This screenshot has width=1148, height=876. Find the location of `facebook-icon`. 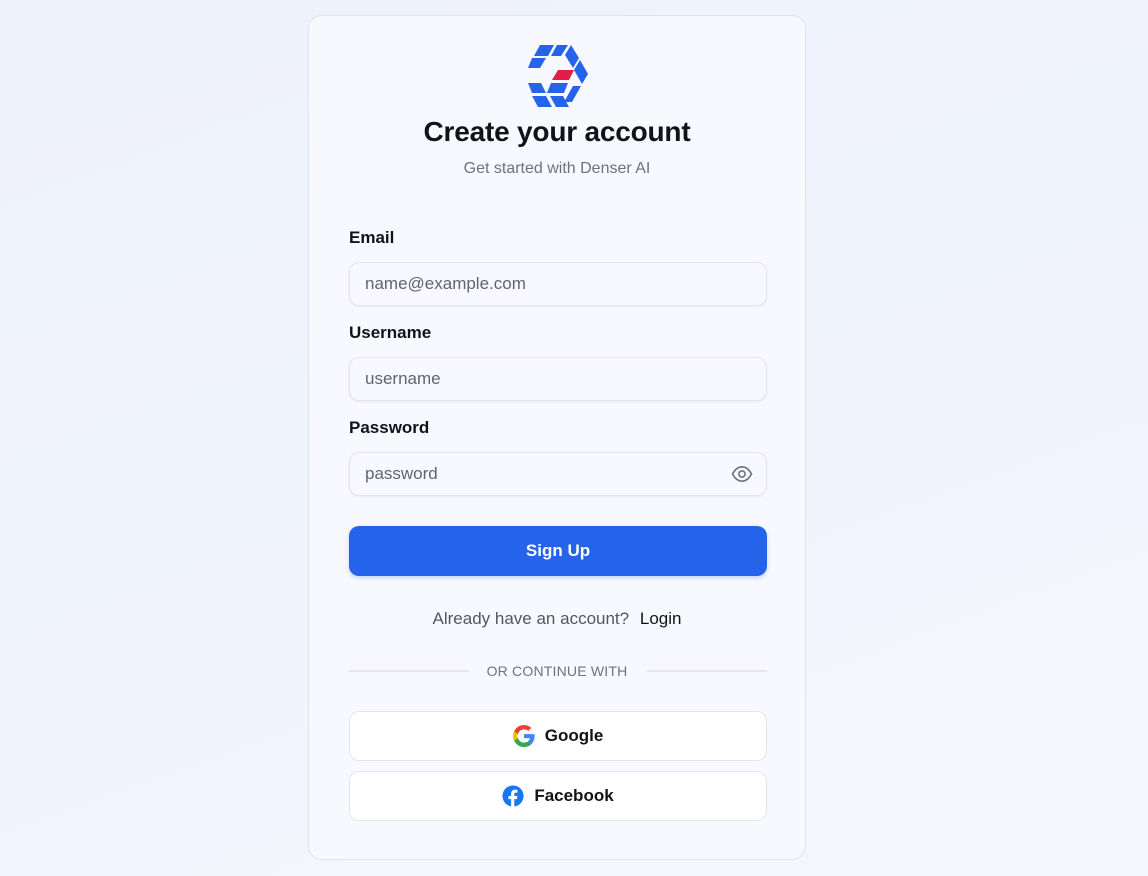

facebook-icon is located at coordinates (513, 796).